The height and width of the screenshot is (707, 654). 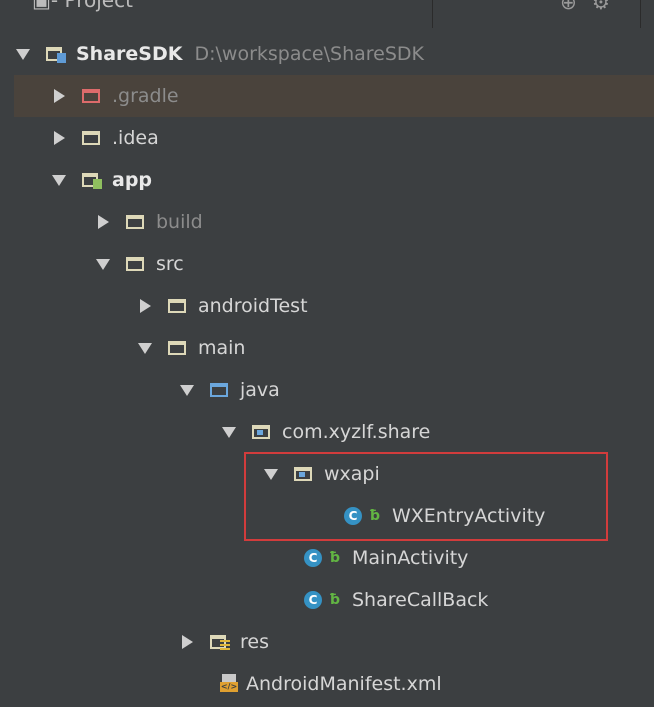 I want to click on tree-node-label: AndroidManifest.xml, so click(x=344, y=684).